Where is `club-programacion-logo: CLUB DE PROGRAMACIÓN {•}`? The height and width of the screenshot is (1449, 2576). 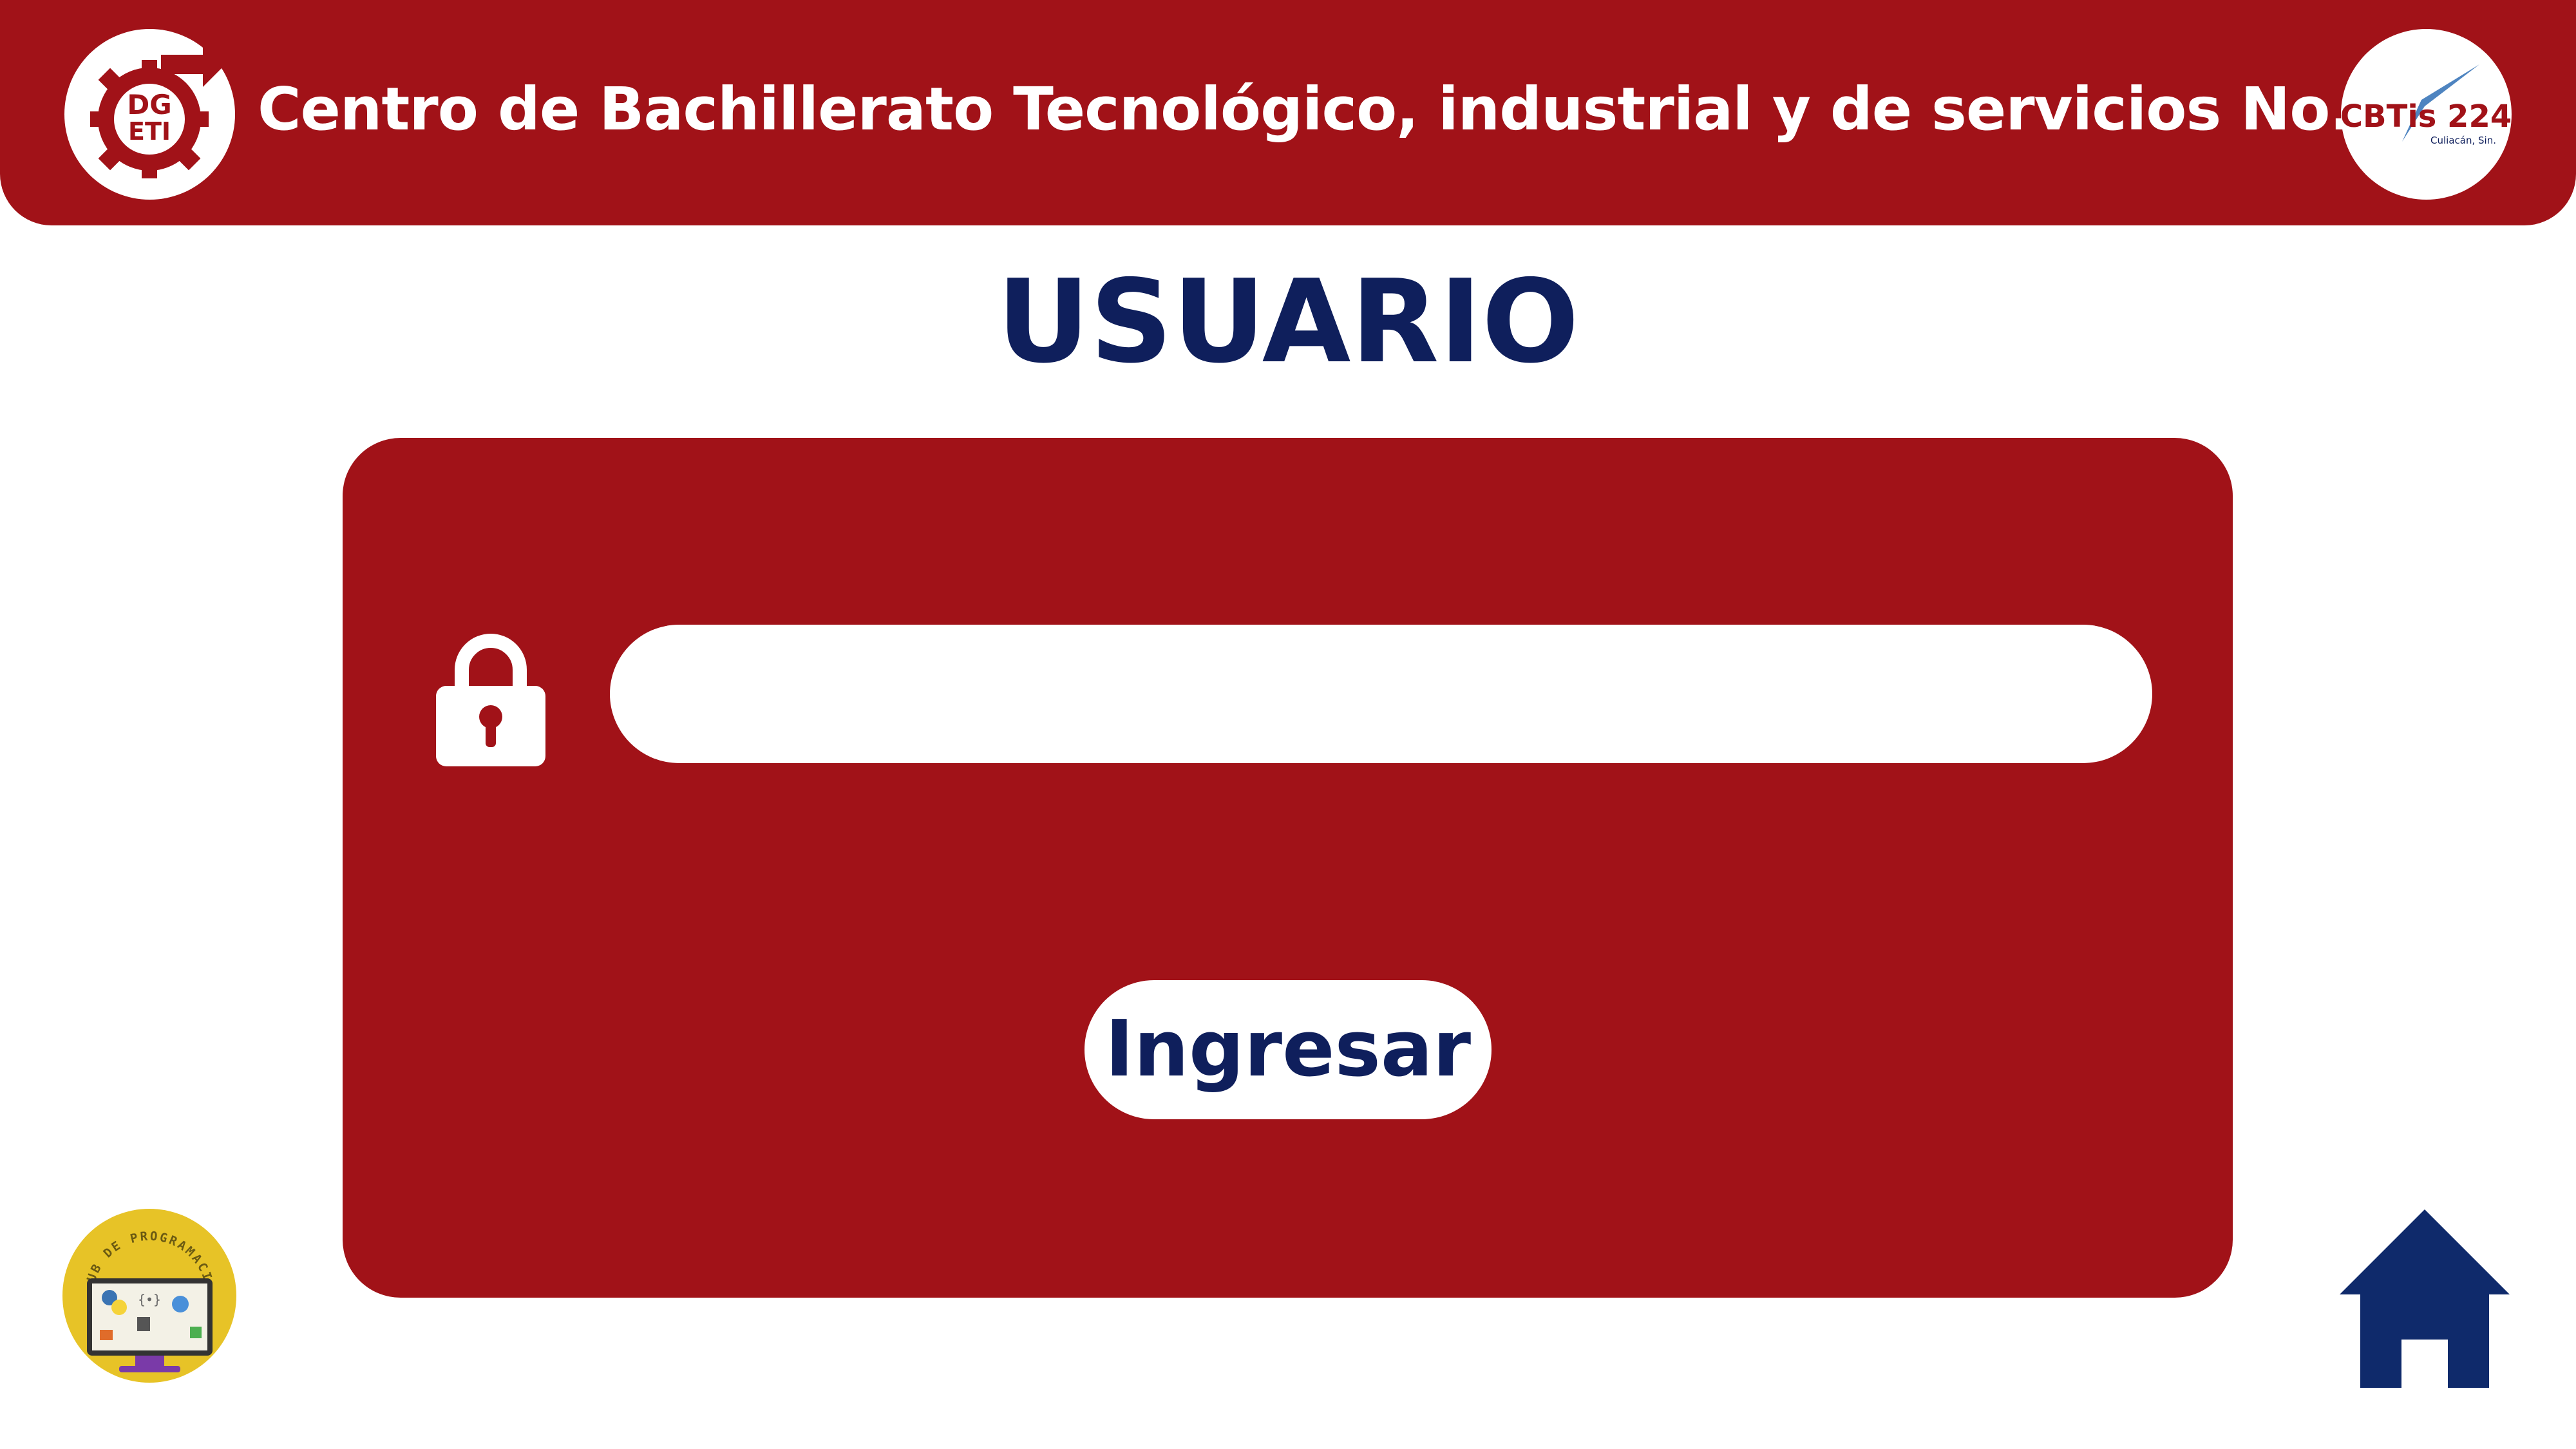
club-programacion-logo: CLUB DE PROGRAMACIÓN {•} is located at coordinates (148, 1295).